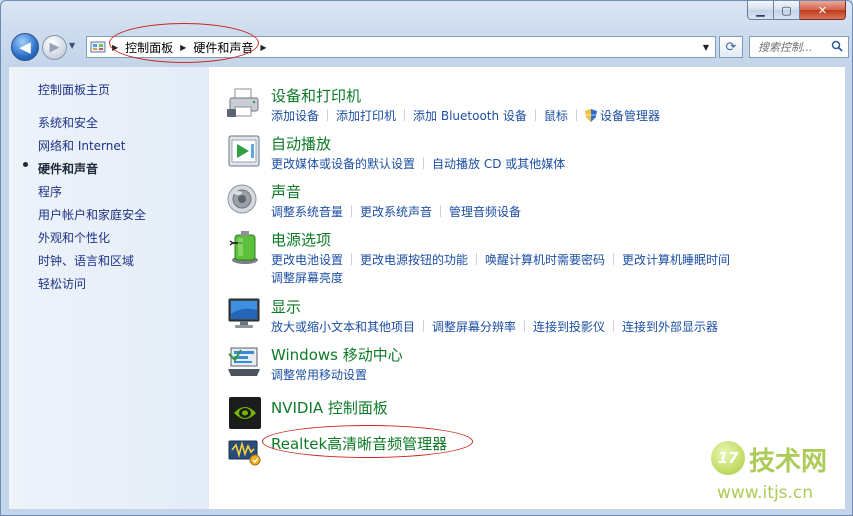 The width and height of the screenshot is (853, 516). Describe the element at coordinates (343, 327) in the screenshot. I see `link-text-size: 放大或缩小文本和其他项目` at that location.